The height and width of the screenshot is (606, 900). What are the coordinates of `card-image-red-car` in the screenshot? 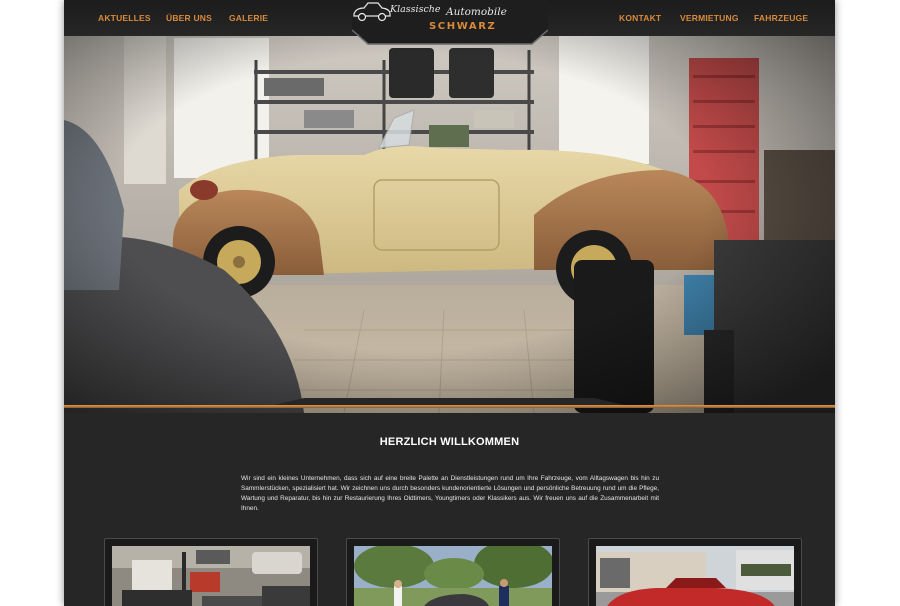 It's located at (695, 576).